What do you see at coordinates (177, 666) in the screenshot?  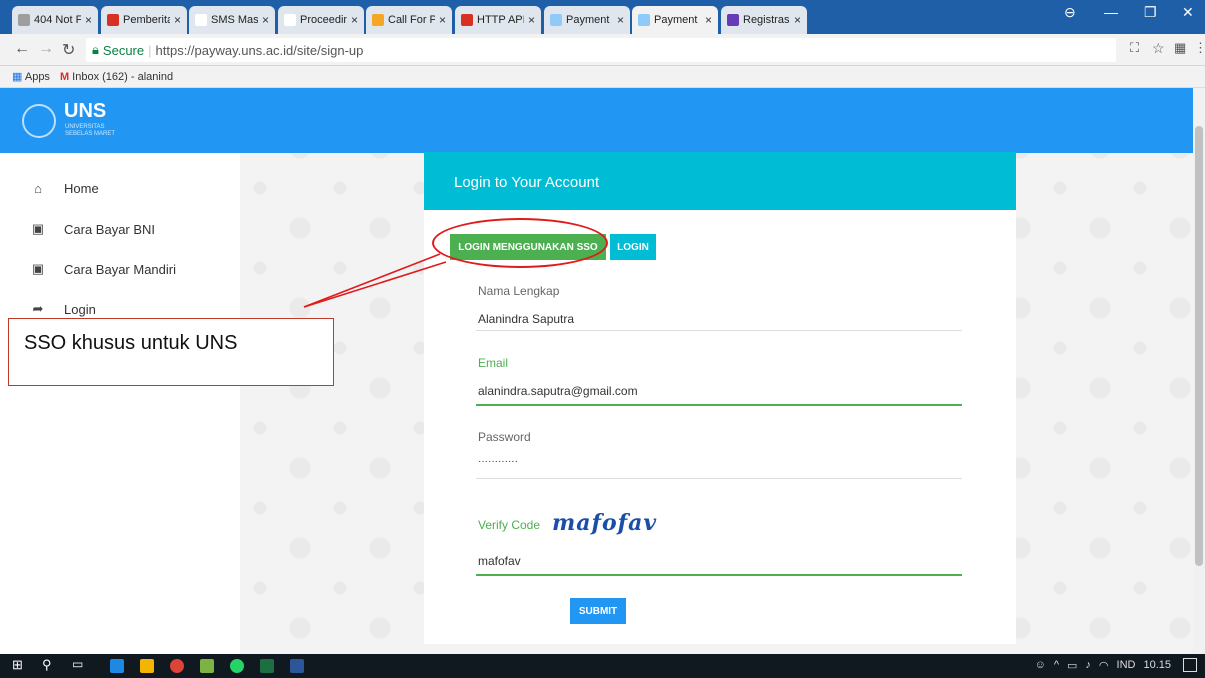 I see `chrome-icon` at bounding box center [177, 666].